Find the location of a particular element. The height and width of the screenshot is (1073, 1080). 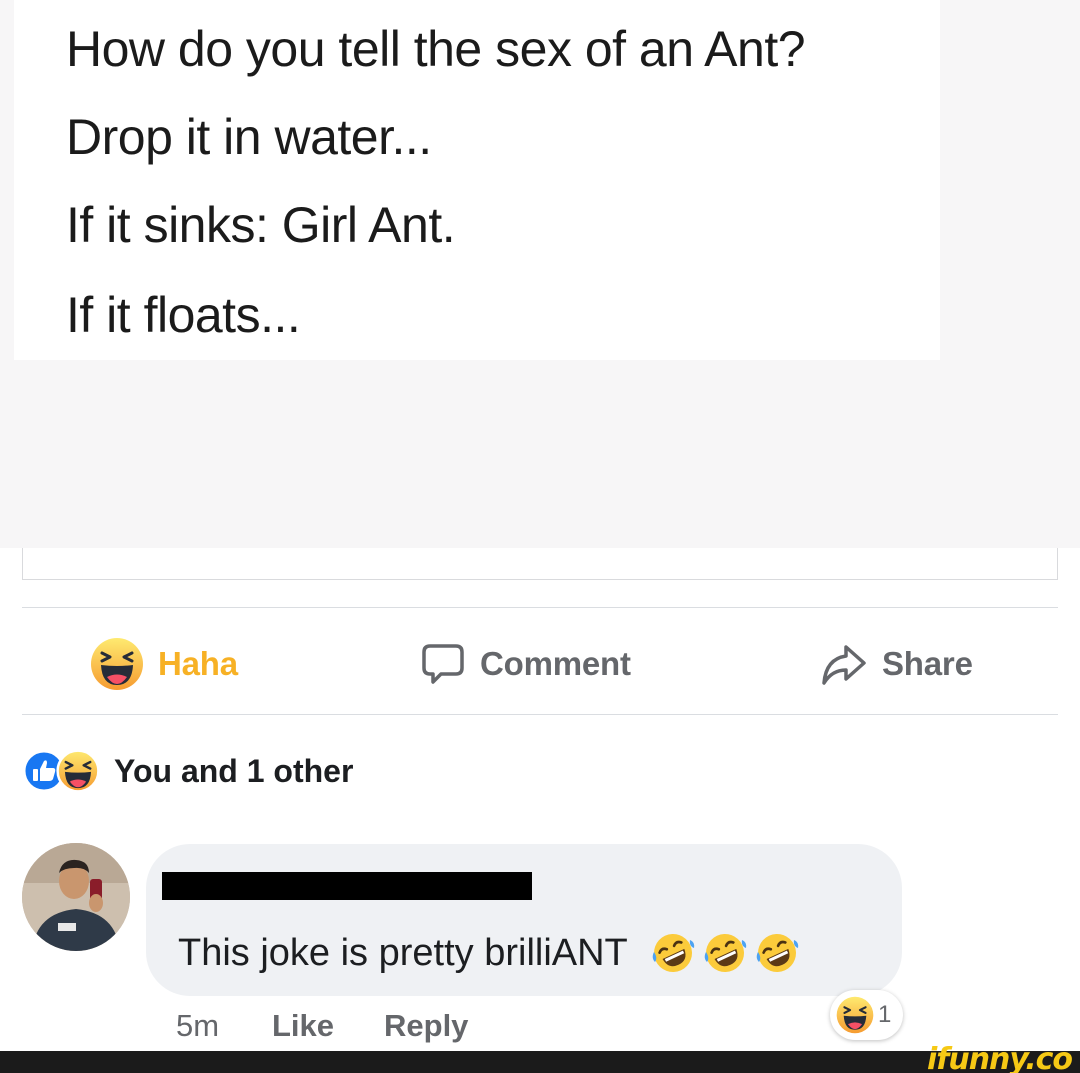

redacted-commenter-name is located at coordinates (347, 886).